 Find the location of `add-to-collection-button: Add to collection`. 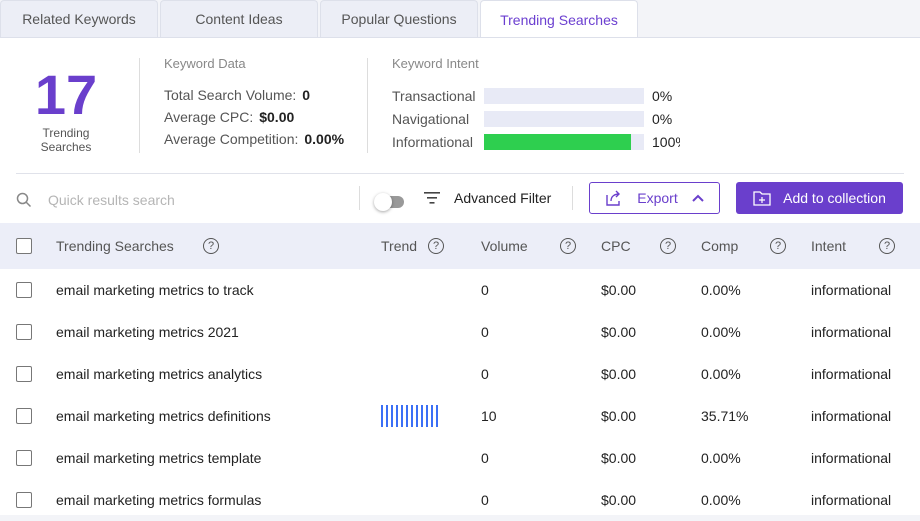

add-to-collection-button: Add to collection is located at coordinates (819, 198).